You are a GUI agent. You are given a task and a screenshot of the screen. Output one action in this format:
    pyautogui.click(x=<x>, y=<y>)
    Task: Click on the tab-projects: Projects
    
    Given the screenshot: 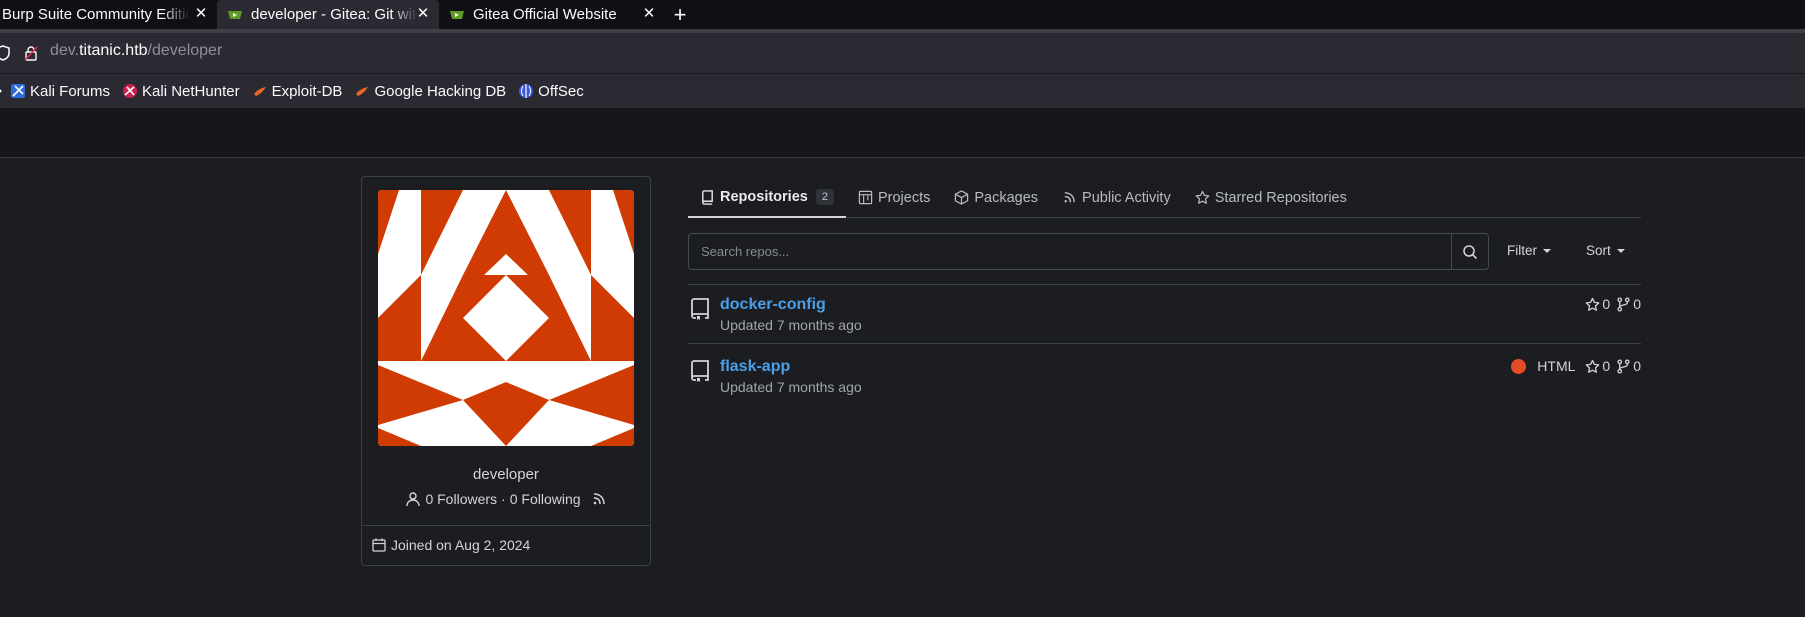 What is the action you would take?
    pyautogui.click(x=894, y=197)
    